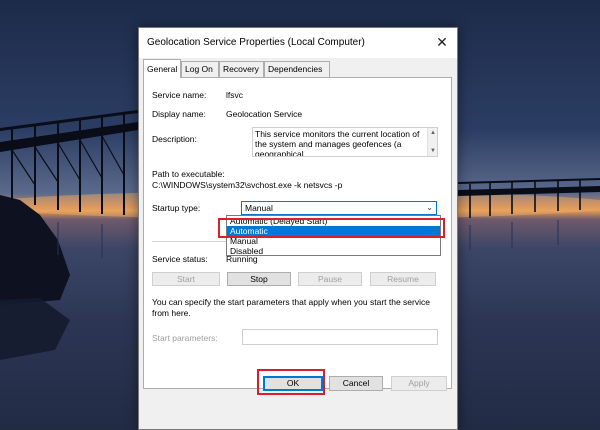 The height and width of the screenshot is (430, 600). What do you see at coordinates (442, 42) in the screenshot?
I see `close-icon: ✕` at bounding box center [442, 42].